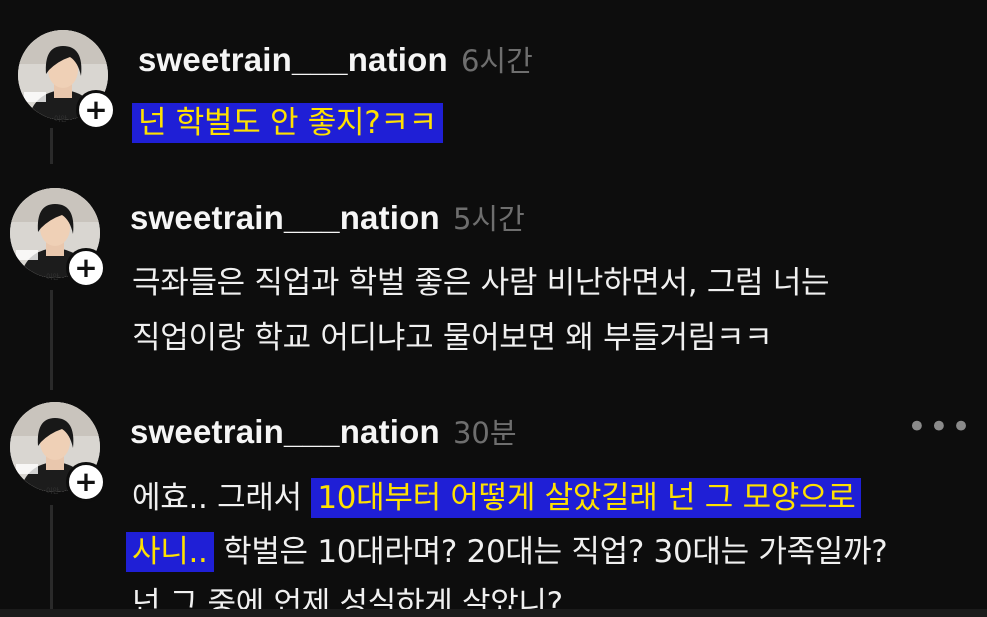 The image size is (987, 617). I want to click on comment-text: 학벌은 10대라며? 20대는 직업? 30대는 가족일까?, so click(550, 552).